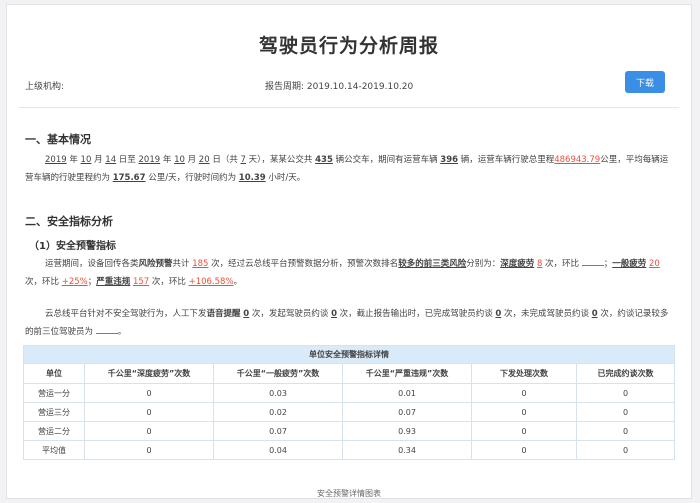  What do you see at coordinates (54, 450) in the screenshot?
I see `cell-unit: 平均值` at bounding box center [54, 450].